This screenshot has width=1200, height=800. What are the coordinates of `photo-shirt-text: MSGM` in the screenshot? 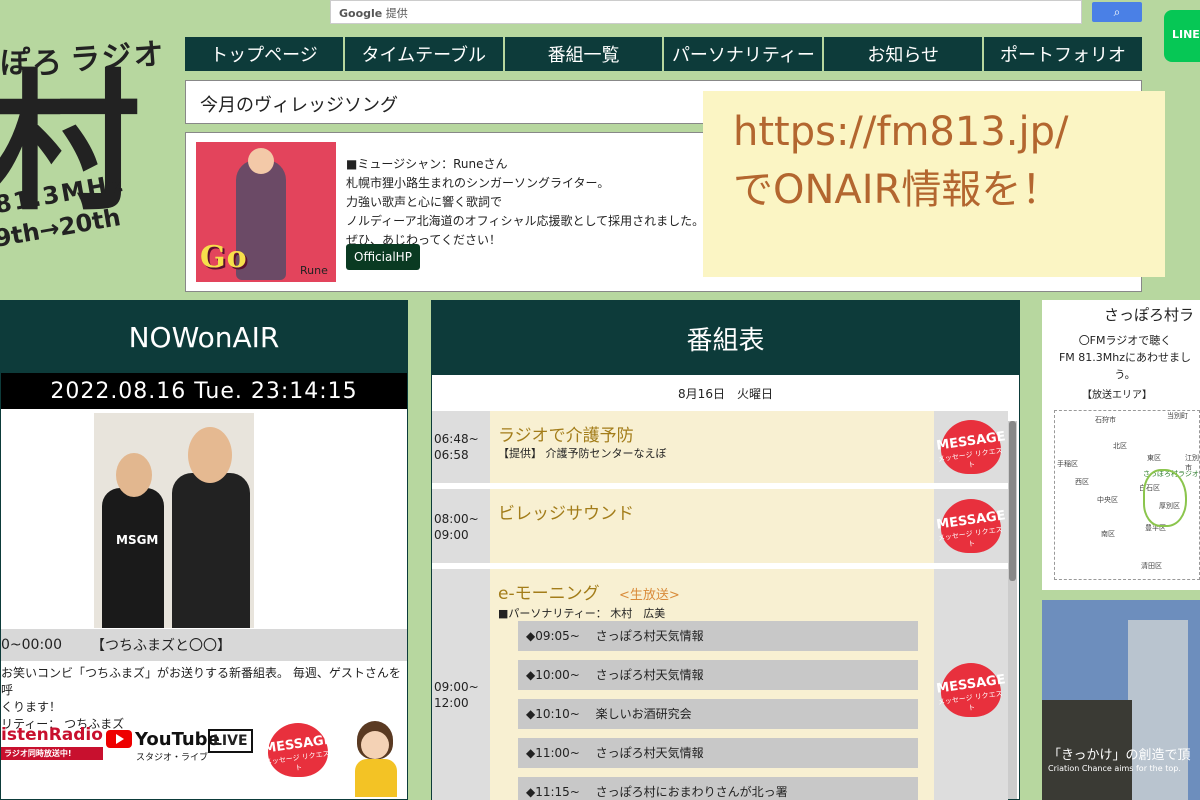 It's located at (137, 540).